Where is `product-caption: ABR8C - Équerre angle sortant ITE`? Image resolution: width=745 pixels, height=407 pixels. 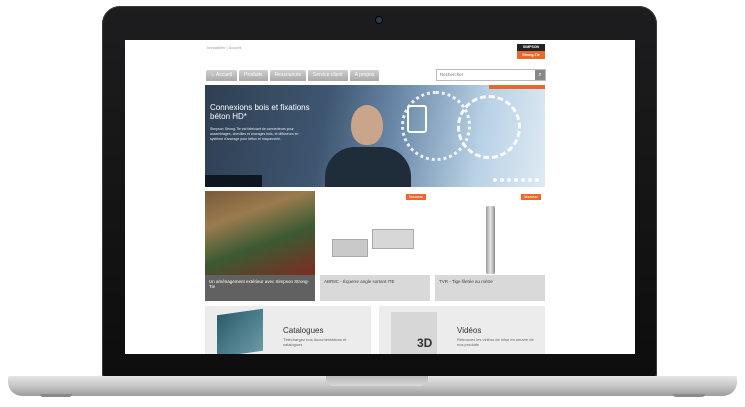
product-caption: ABR8C - Équerre angle sortant ITE is located at coordinates (375, 288).